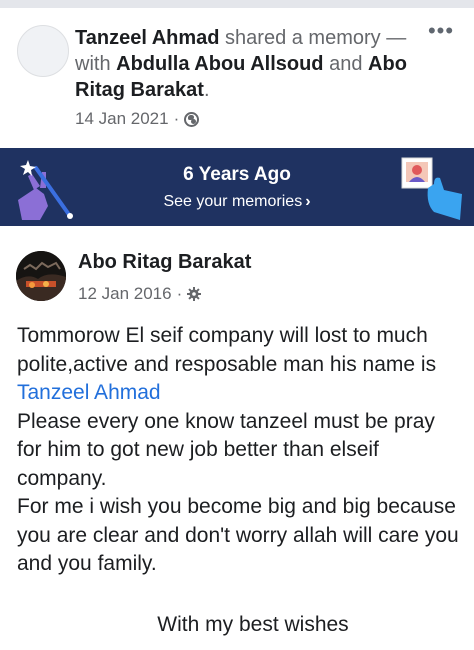 Image resolution: width=474 pixels, height=650 pixels. Describe the element at coordinates (346, 64) in the screenshot. I see `share-conjunction: and` at that location.